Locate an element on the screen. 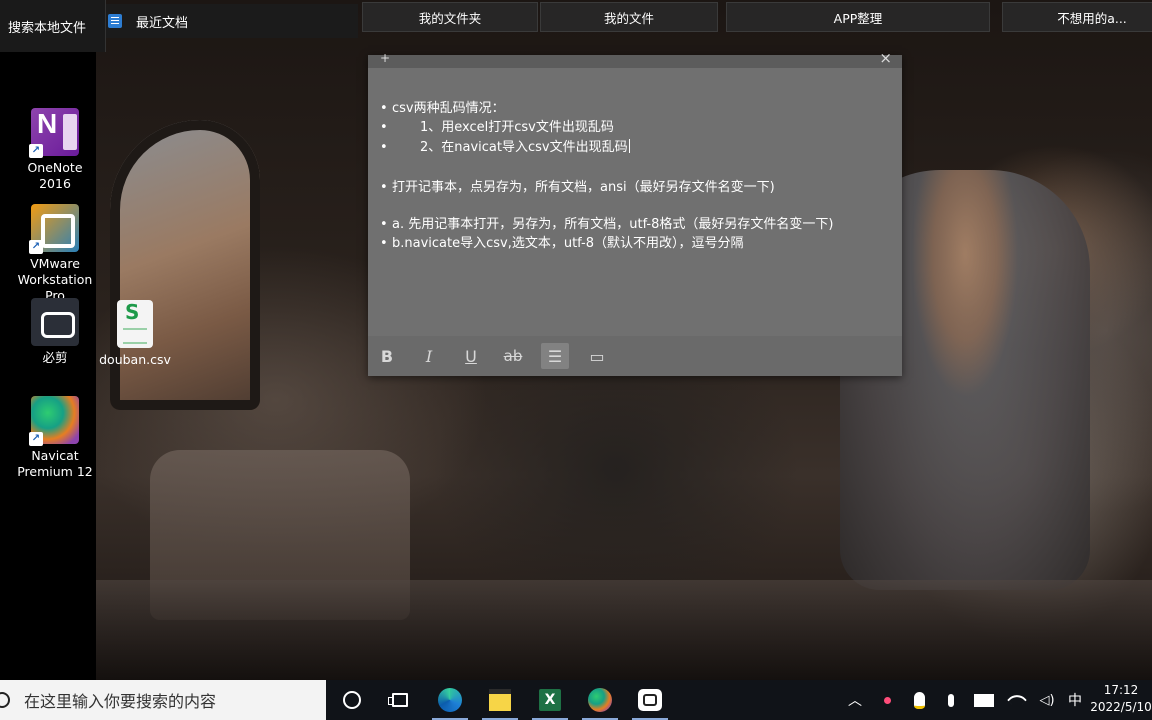  note-line: • 1、用excel打开csv文件出现乱码 is located at coordinates (497, 125).